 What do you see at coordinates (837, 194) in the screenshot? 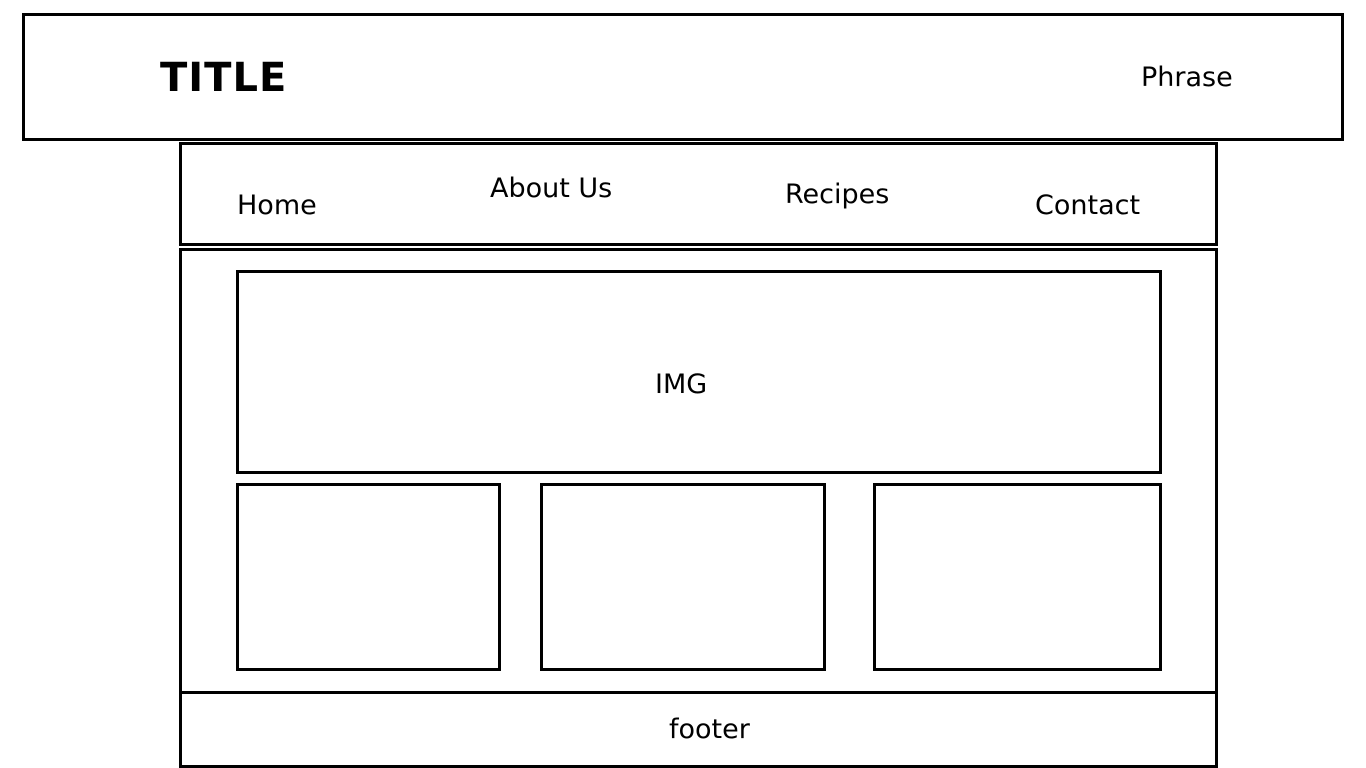
I see `nav-item-recipes: Recipes` at bounding box center [837, 194].